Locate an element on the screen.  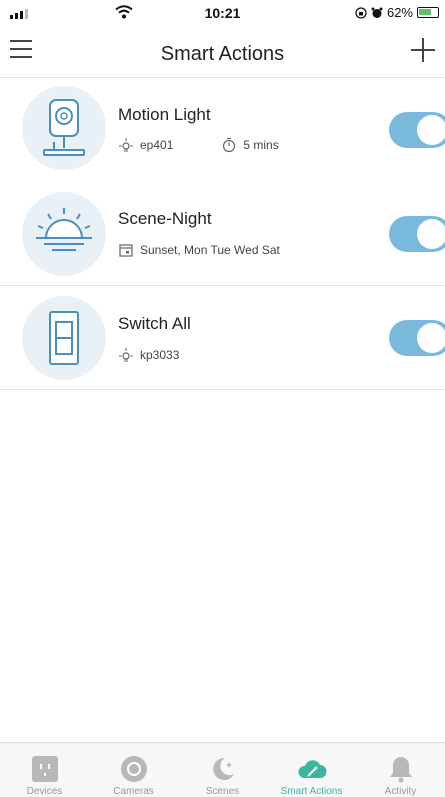
plus-icon is located at coordinates (423, 50).